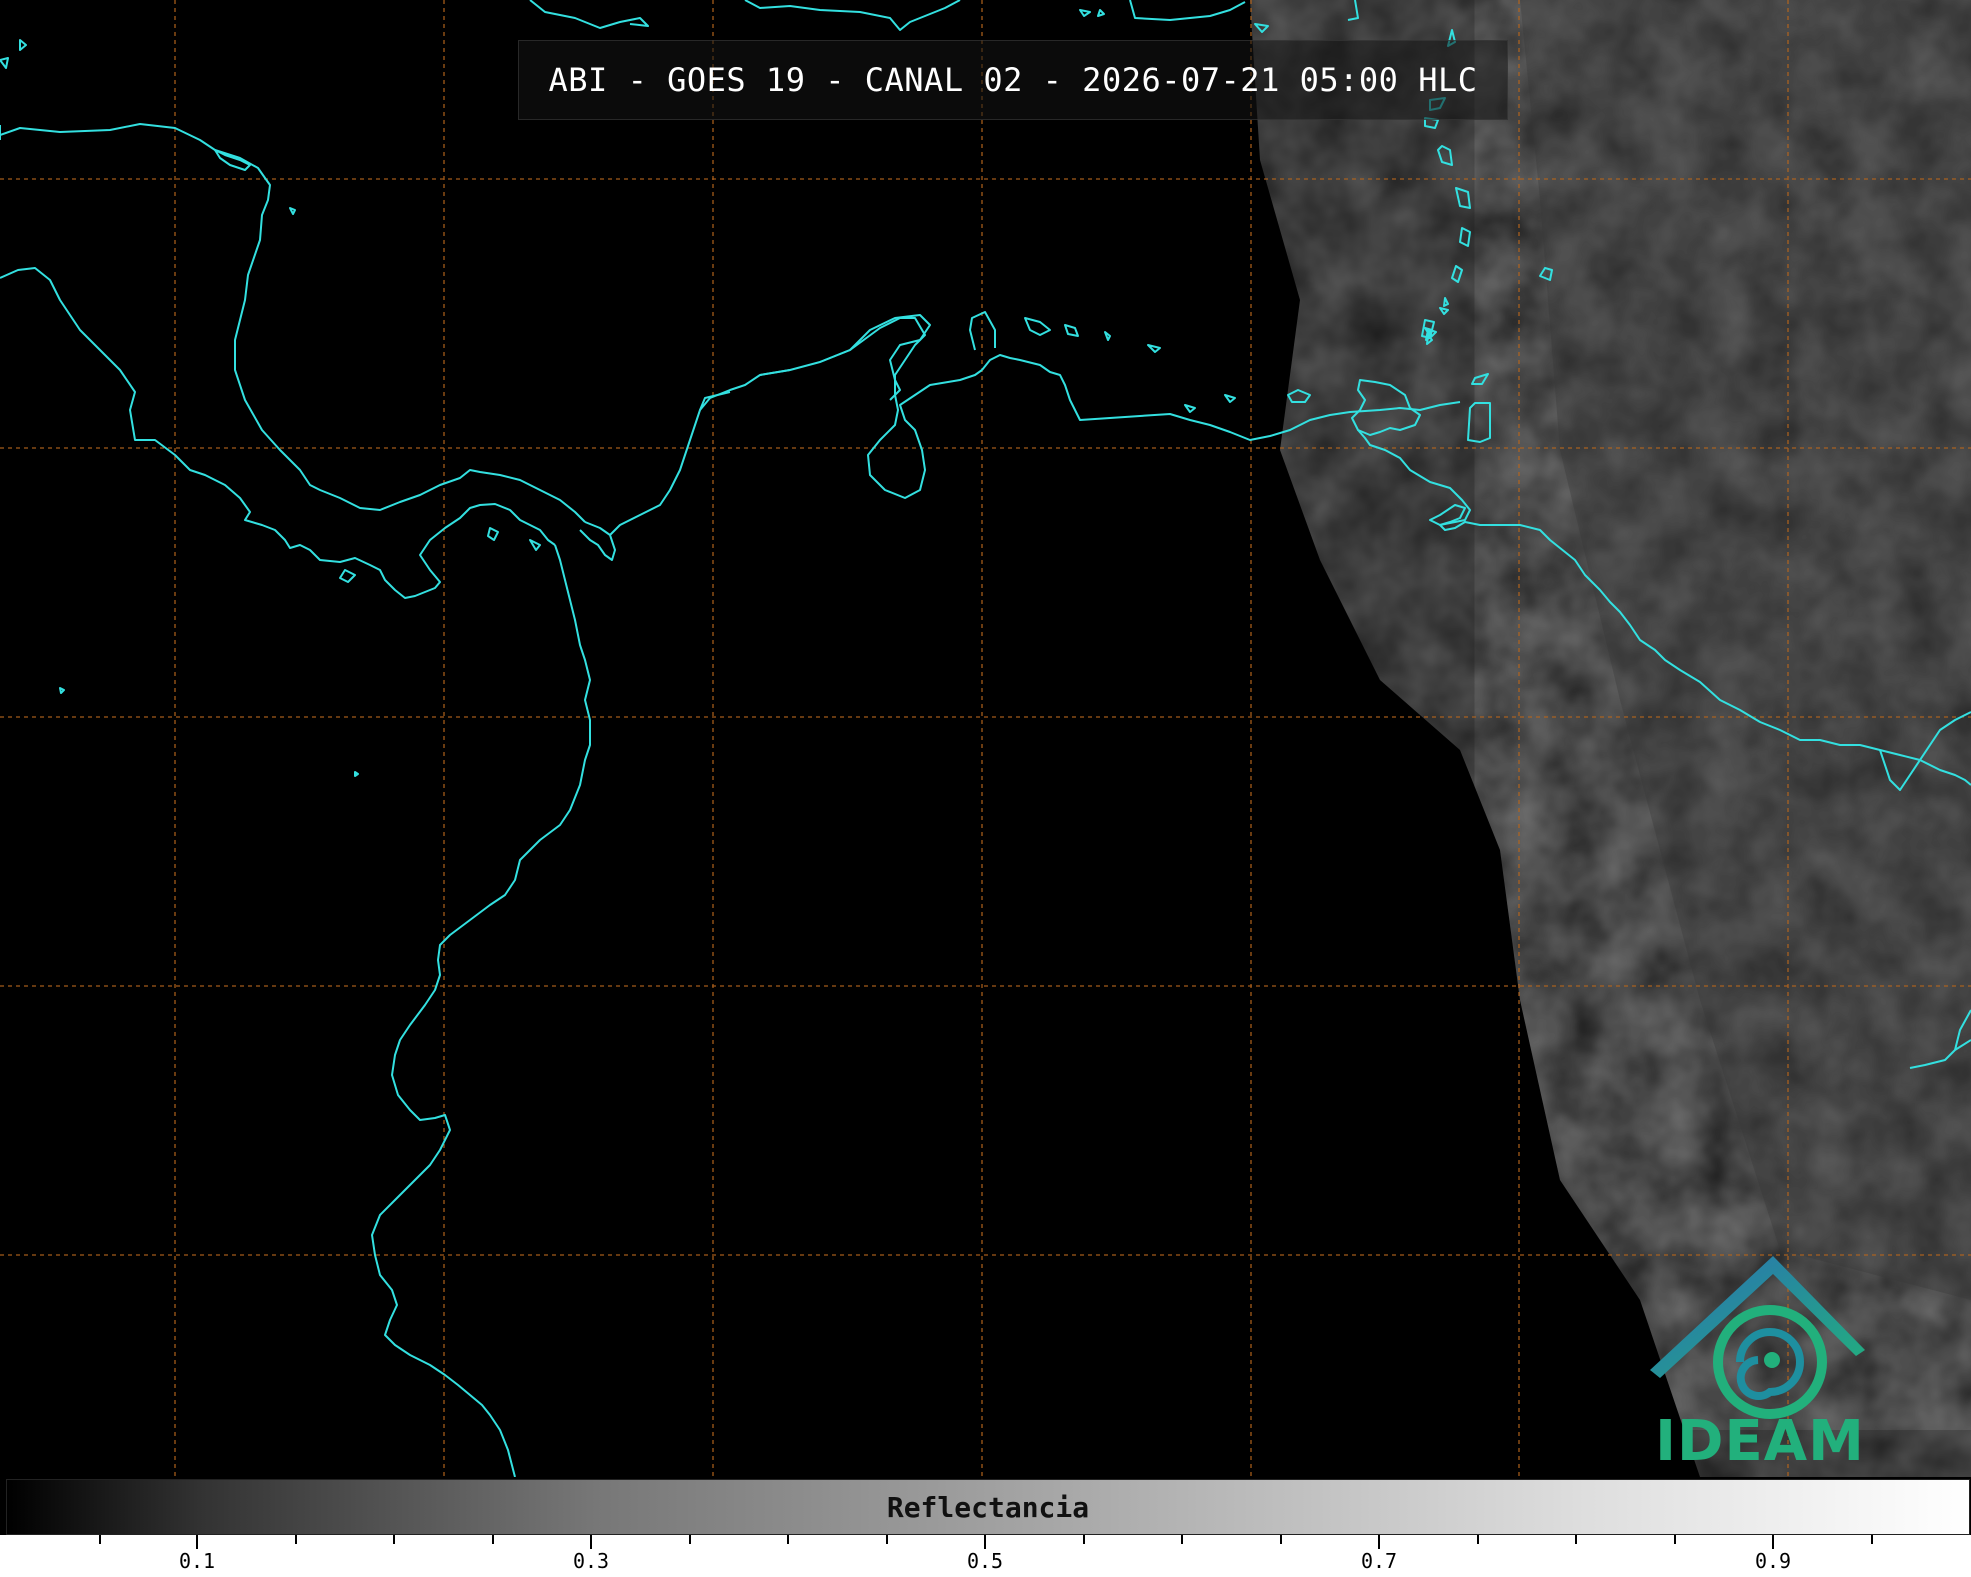 This screenshot has width=1971, height=1577. I want to click on colorbar-label: Reflectancia, so click(988, 1507).